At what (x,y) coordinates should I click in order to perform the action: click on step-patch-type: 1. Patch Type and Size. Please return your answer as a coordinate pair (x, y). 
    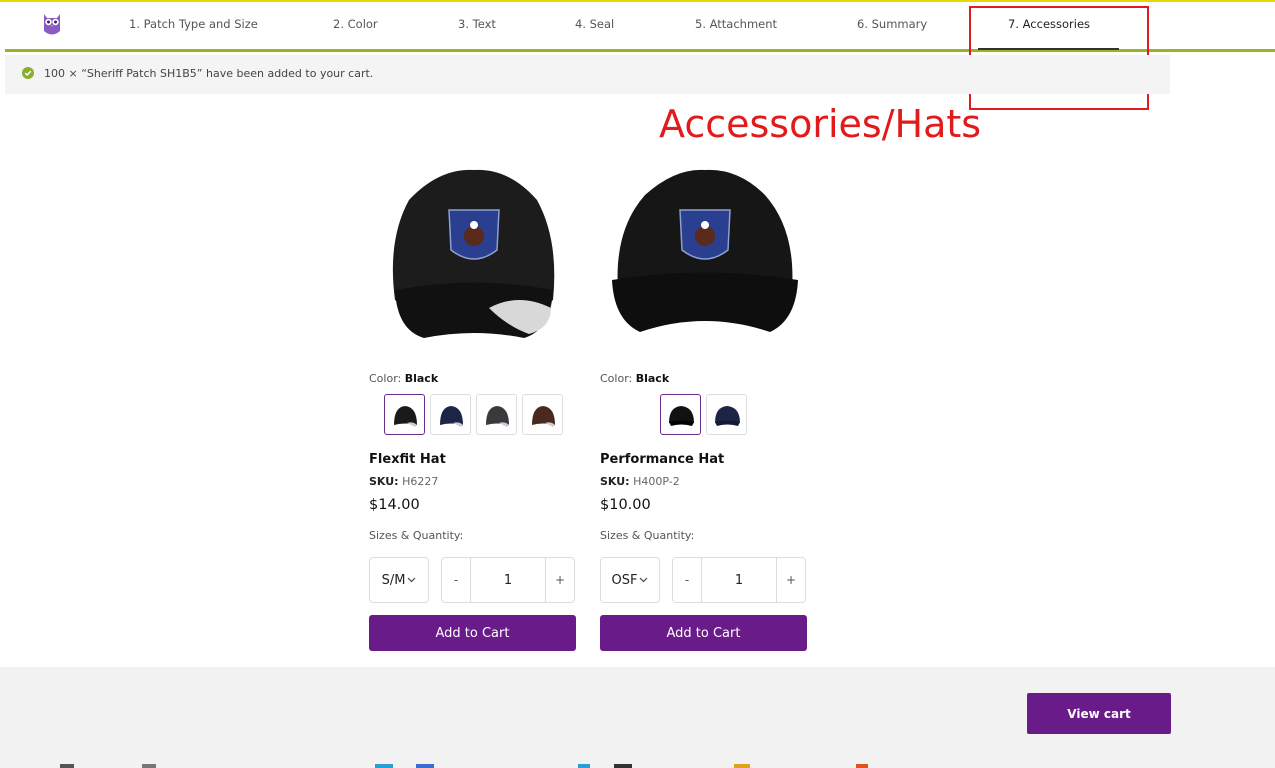
    Looking at the image, I should click on (193, 24).